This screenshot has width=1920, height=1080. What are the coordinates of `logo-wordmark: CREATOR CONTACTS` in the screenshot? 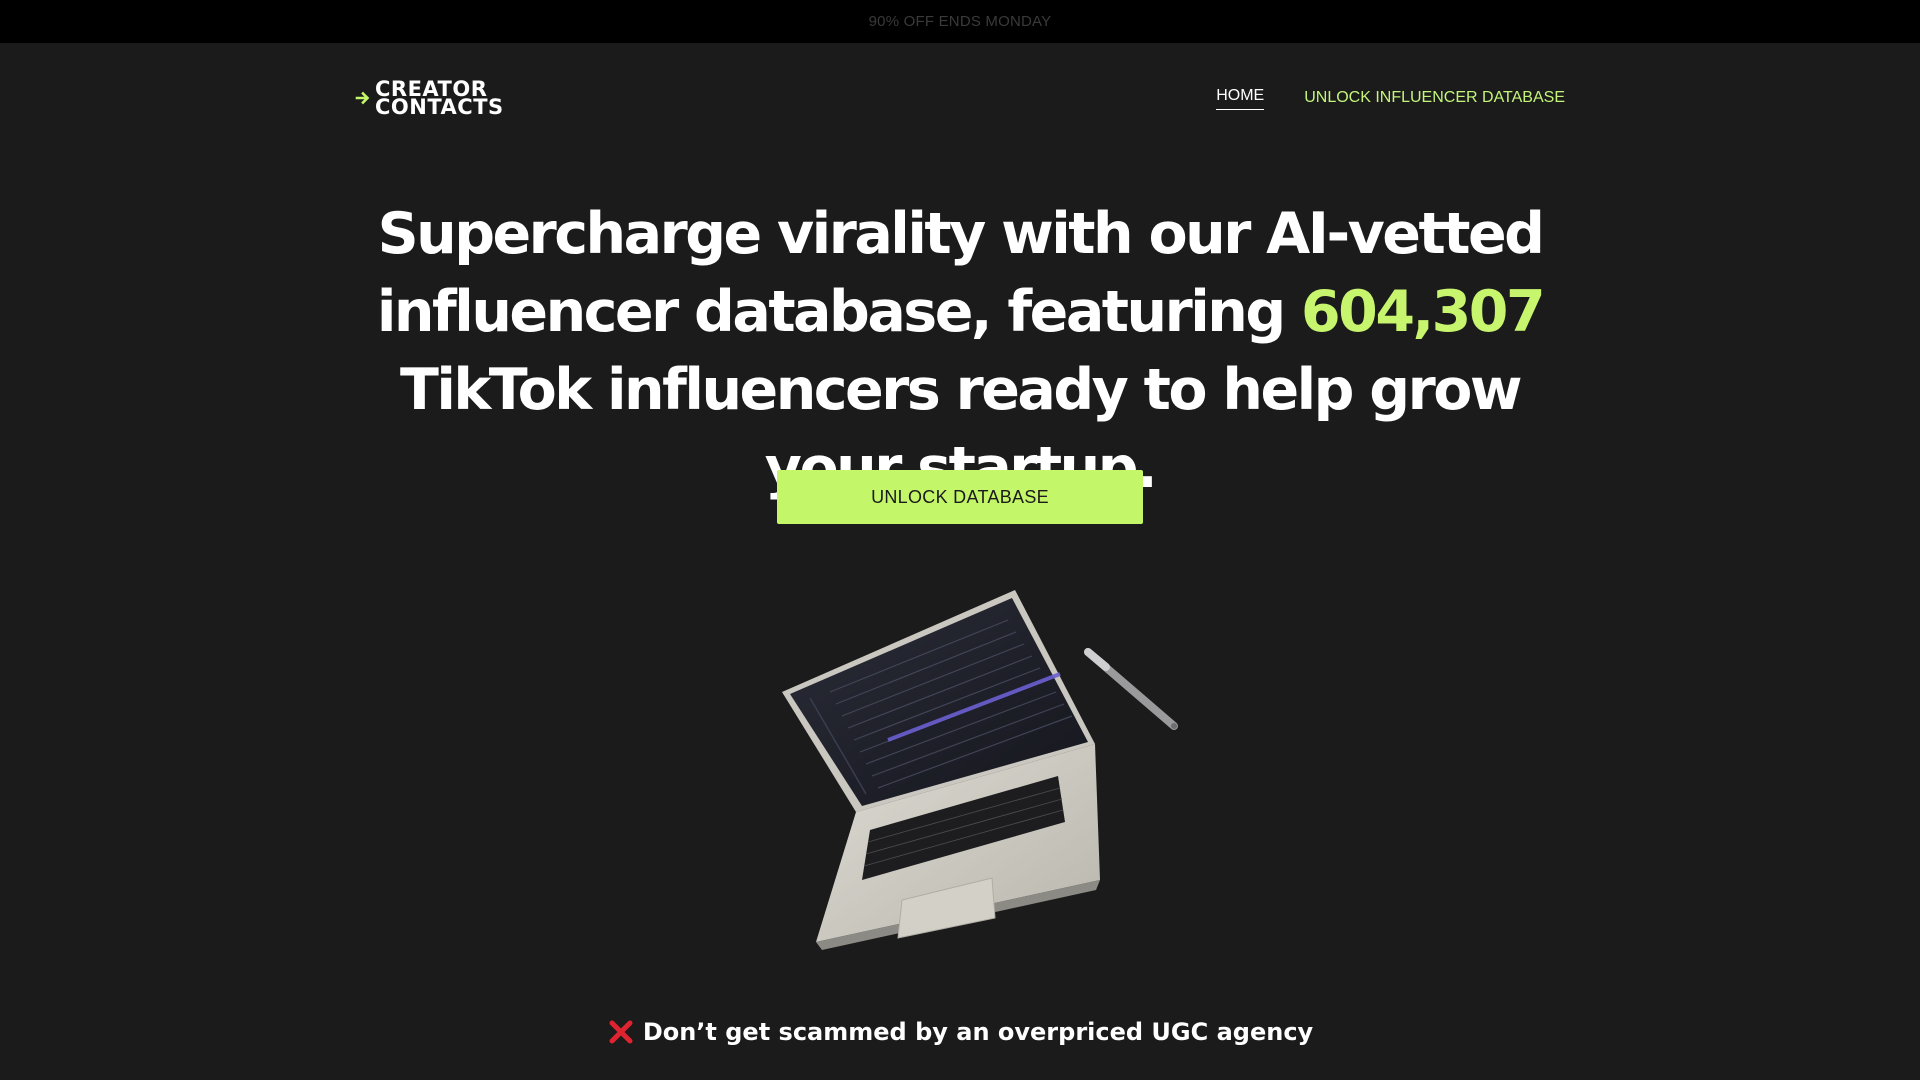 It's located at (439, 99).